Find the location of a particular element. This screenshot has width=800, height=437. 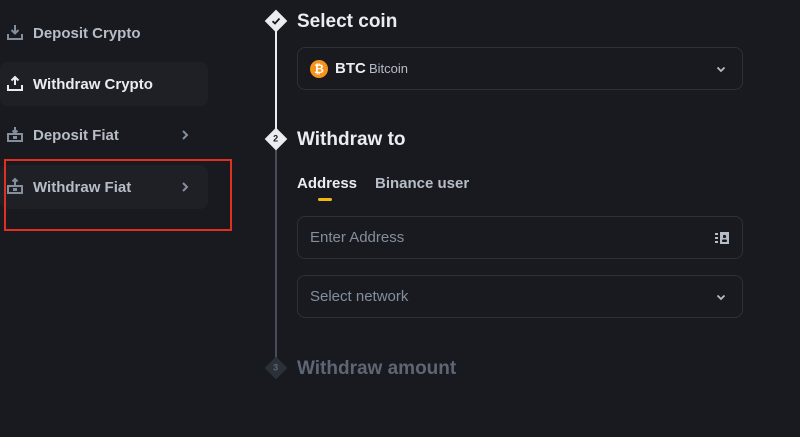

address-placeholder: Enter Address is located at coordinates (357, 237).